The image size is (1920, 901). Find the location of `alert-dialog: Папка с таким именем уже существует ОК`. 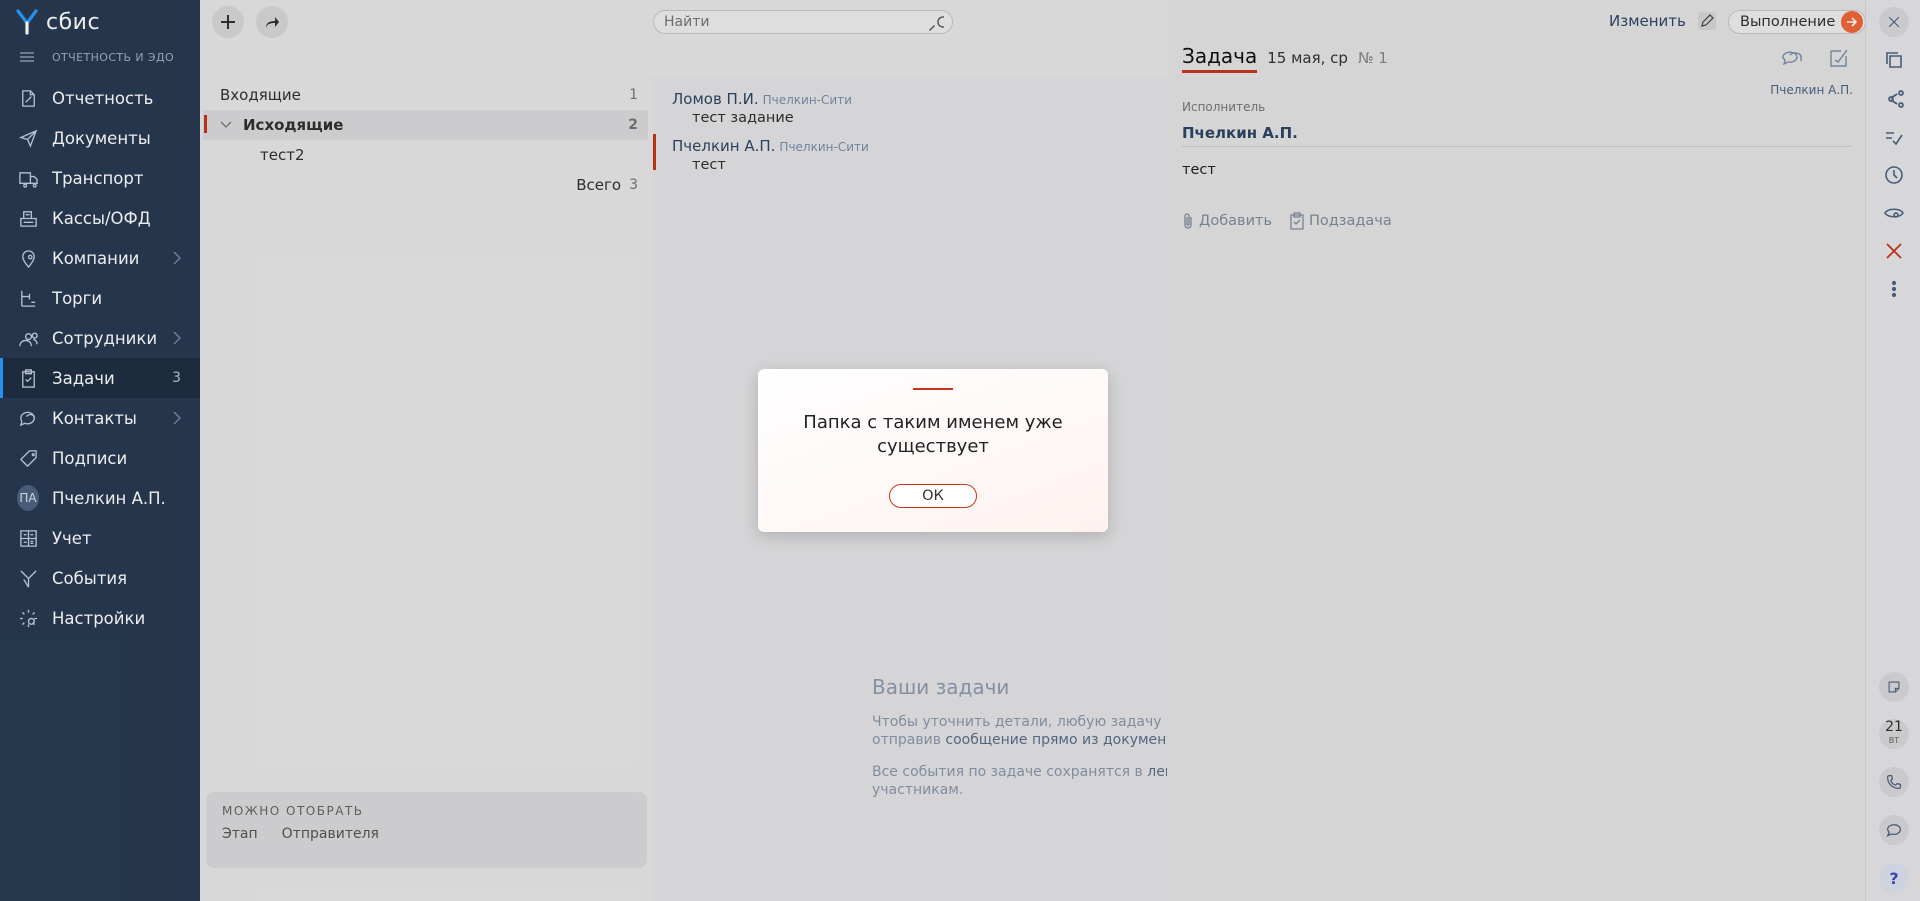

alert-dialog: Папка с таким именем уже существует ОК is located at coordinates (933, 450).